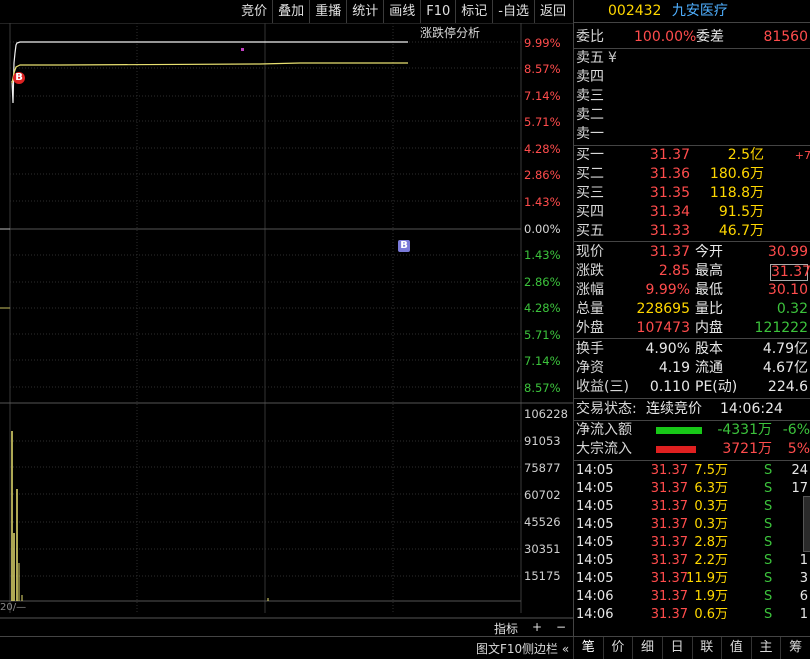 Image resolution: width=810 pixels, height=659 pixels. Describe the element at coordinates (674, 271) in the screenshot. I see `change-value: 2.85` at that location.